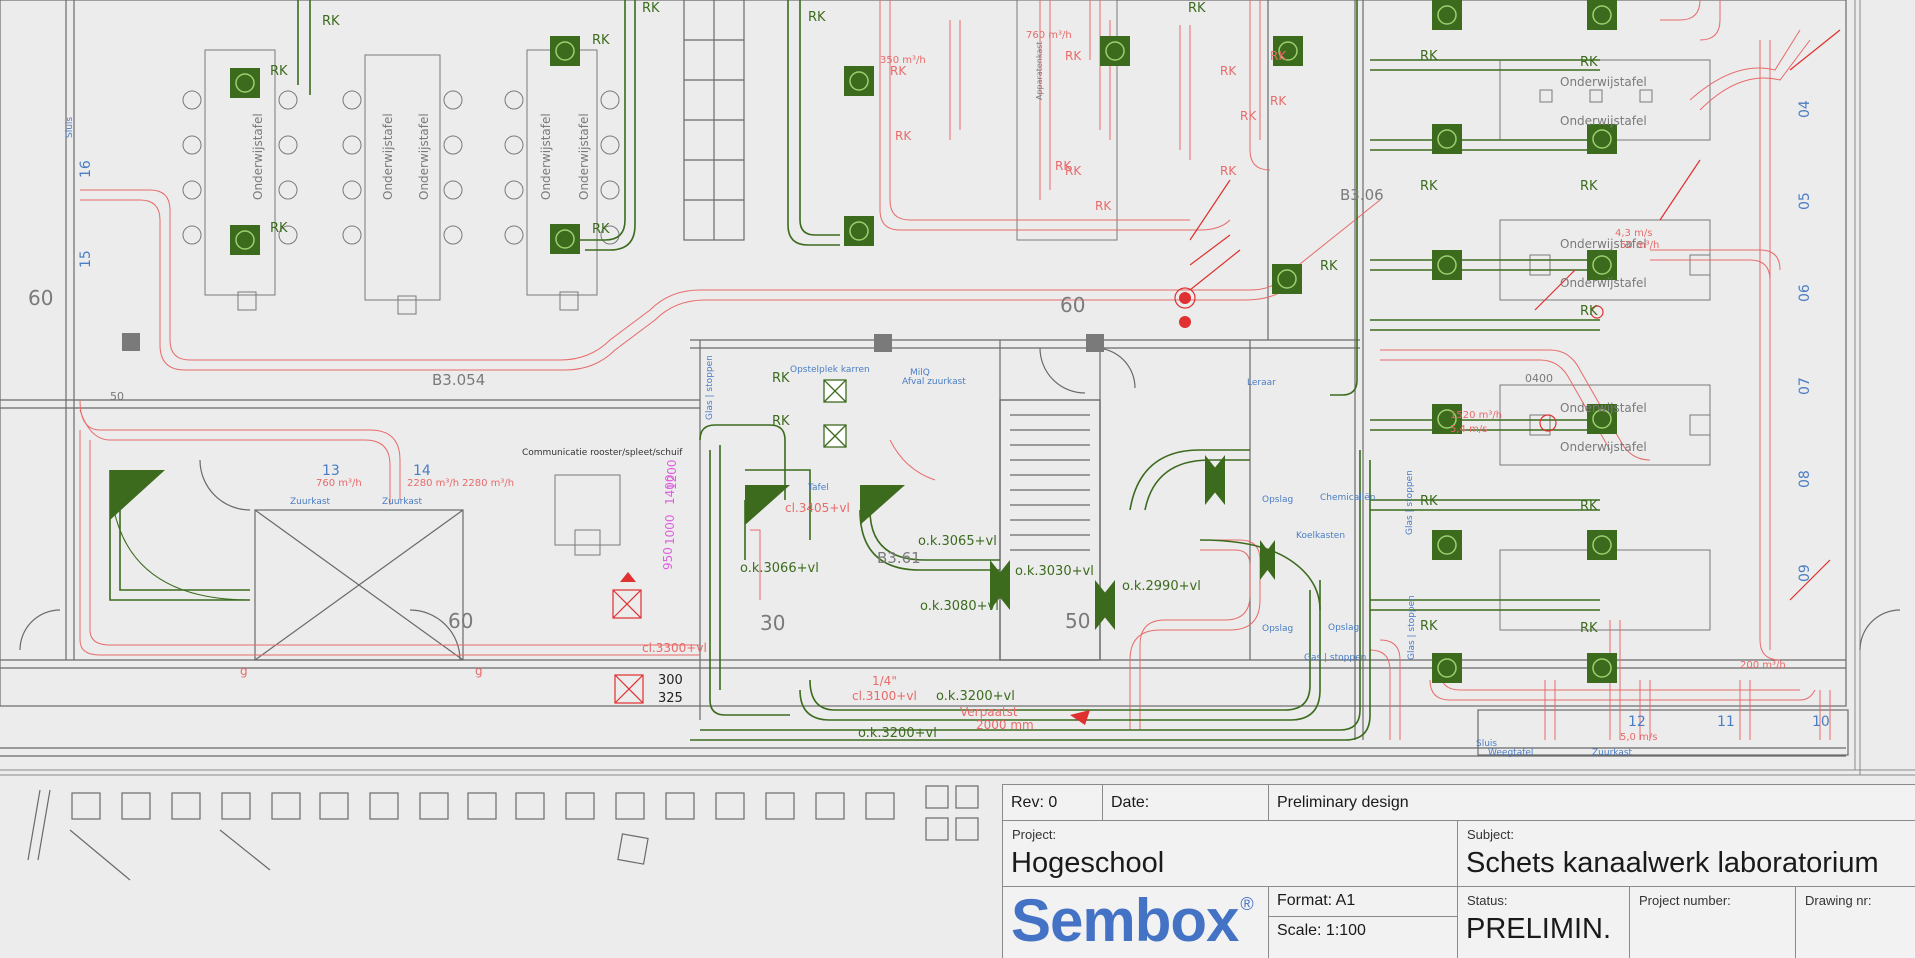  Describe the element at coordinates (1805, 573) in the screenshot. I see `zone-number: 09` at that location.